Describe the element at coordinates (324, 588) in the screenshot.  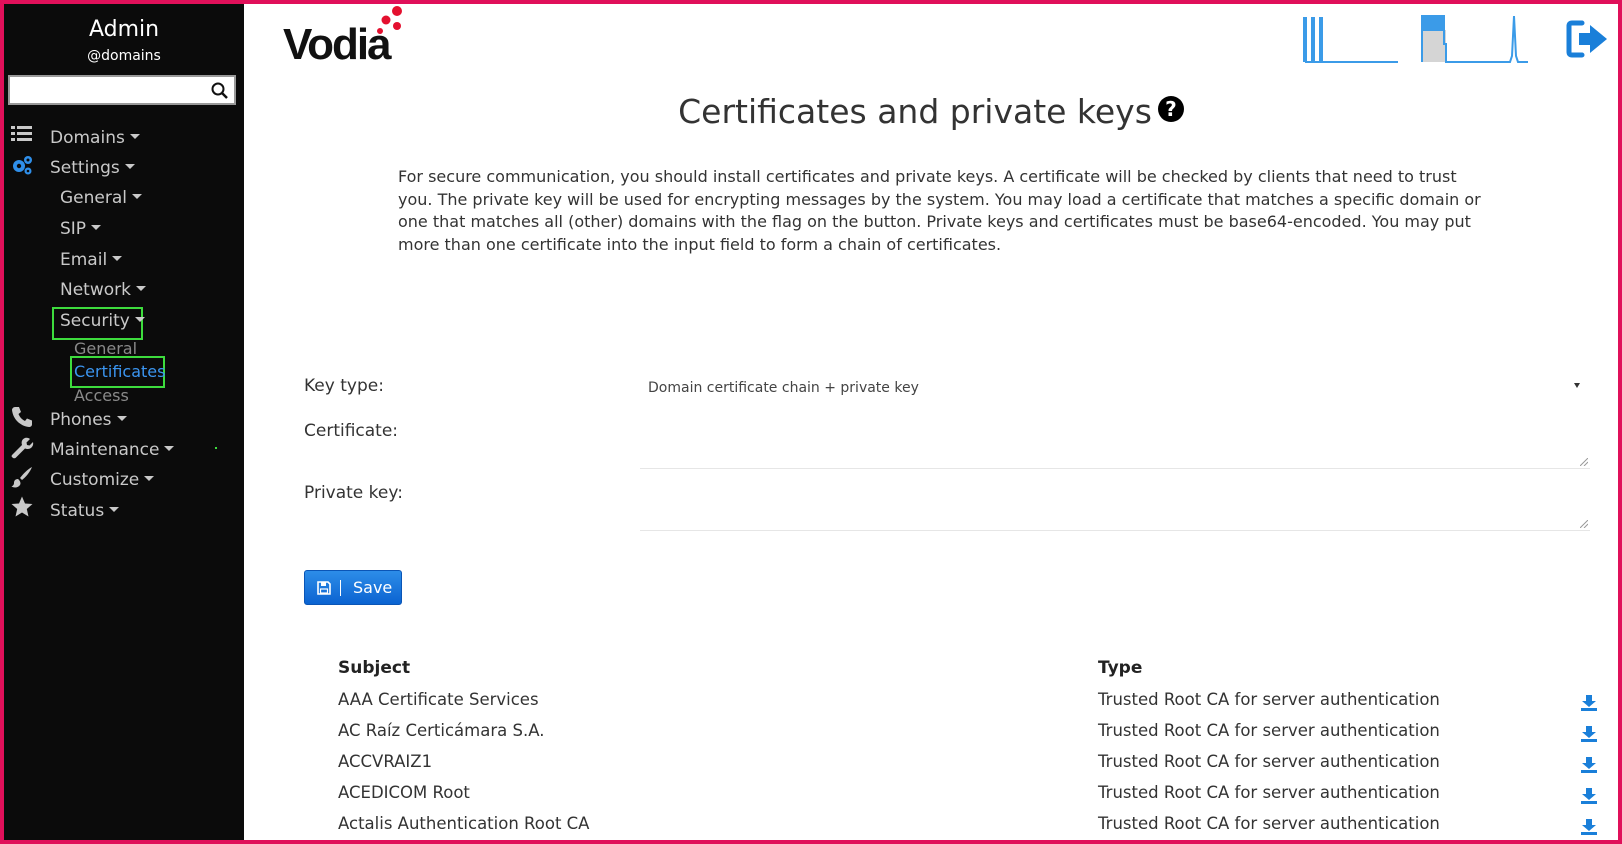
I see `floppy-disk-icon` at that location.